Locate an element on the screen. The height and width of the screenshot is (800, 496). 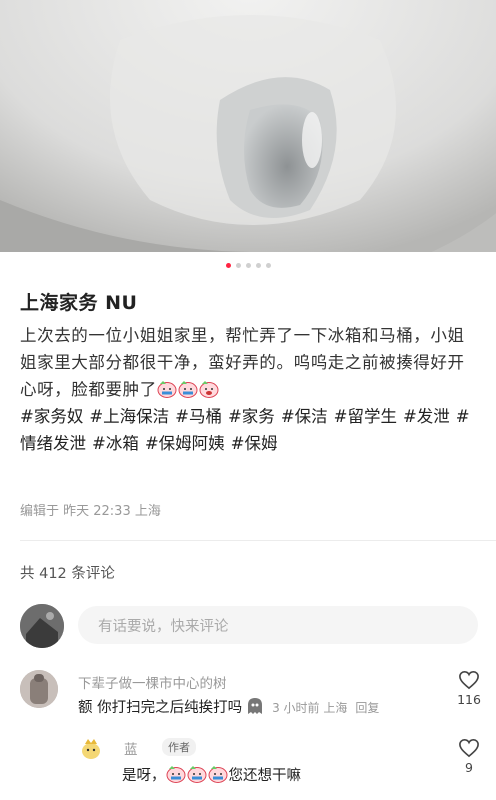
hashtag-link: #上海保洁 is located at coordinates (129, 416).